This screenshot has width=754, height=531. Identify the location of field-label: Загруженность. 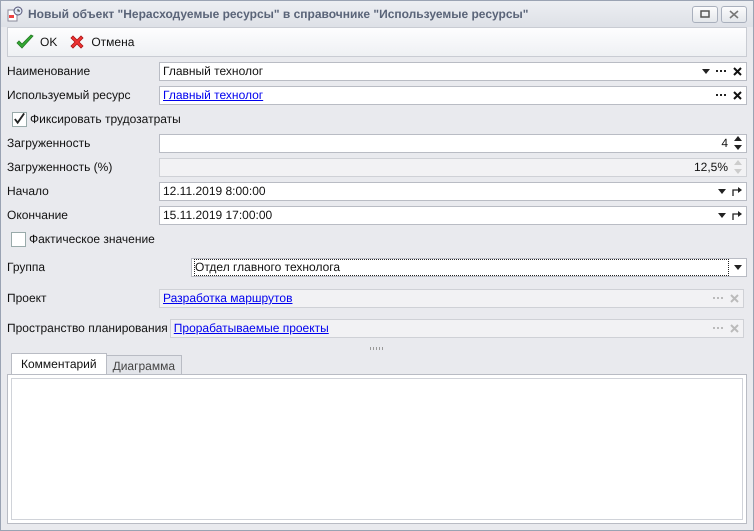
(49, 143).